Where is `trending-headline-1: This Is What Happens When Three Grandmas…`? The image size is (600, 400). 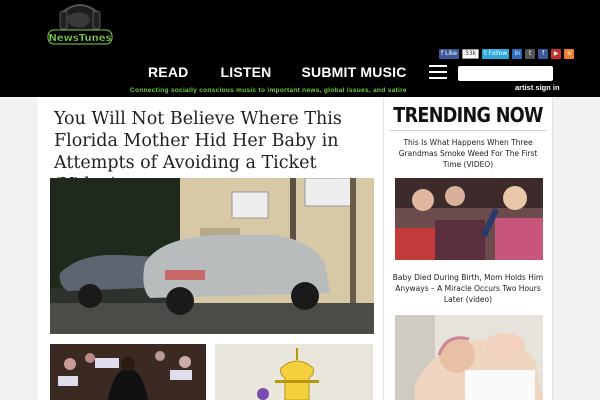
trending-headline-1: This Is What Happens When Three Grandmas… is located at coordinates (468, 153).